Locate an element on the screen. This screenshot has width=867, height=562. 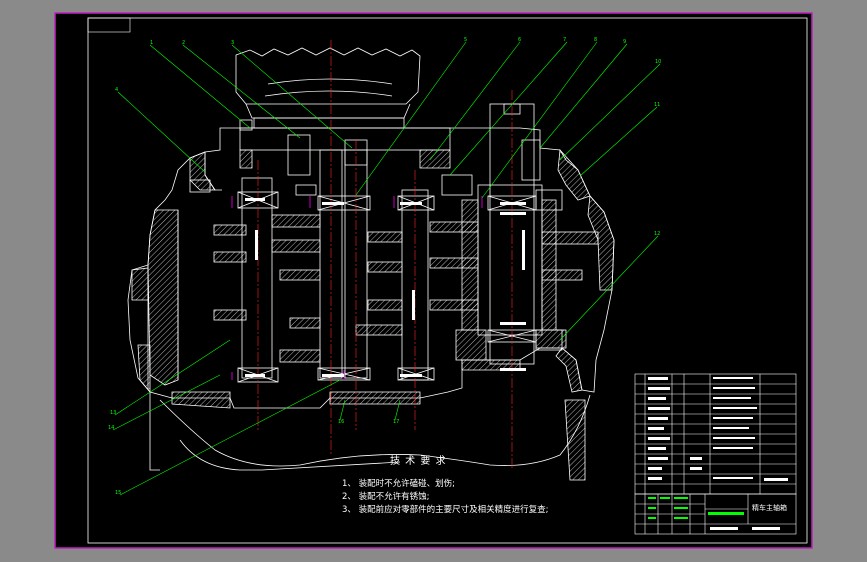
svg-text: 13 is located at coordinates (113, 413).